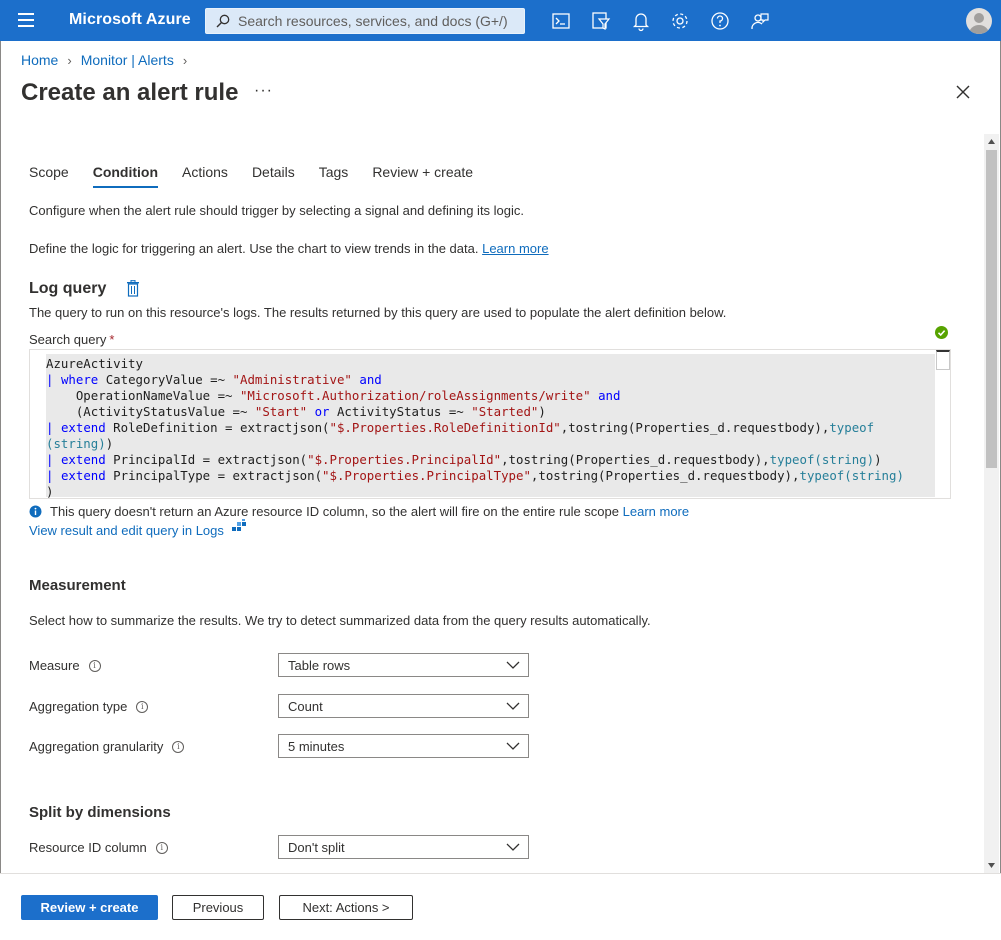 The width and height of the screenshot is (1001, 940). What do you see at coordinates (561, 21) in the screenshot?
I see `cloud-shell-icon` at bounding box center [561, 21].